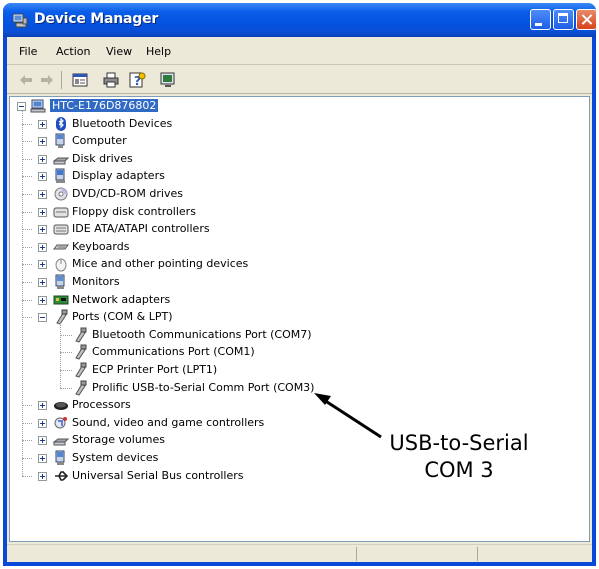 This screenshot has height=569, width=599. What do you see at coordinates (459, 443) in the screenshot?
I see `callout-line-1: USB-to-Serial` at bounding box center [459, 443].